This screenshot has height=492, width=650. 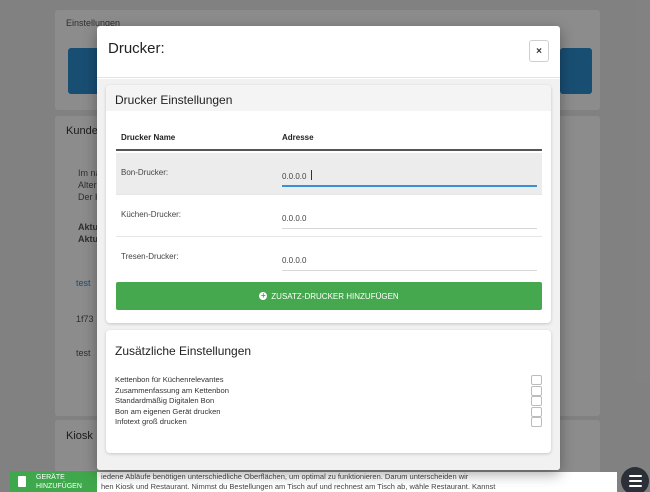 I want to click on add-extra-printer-button: + ZUSATZ-DRUCKER HINZUFÜGEN, so click(x=329, y=296).